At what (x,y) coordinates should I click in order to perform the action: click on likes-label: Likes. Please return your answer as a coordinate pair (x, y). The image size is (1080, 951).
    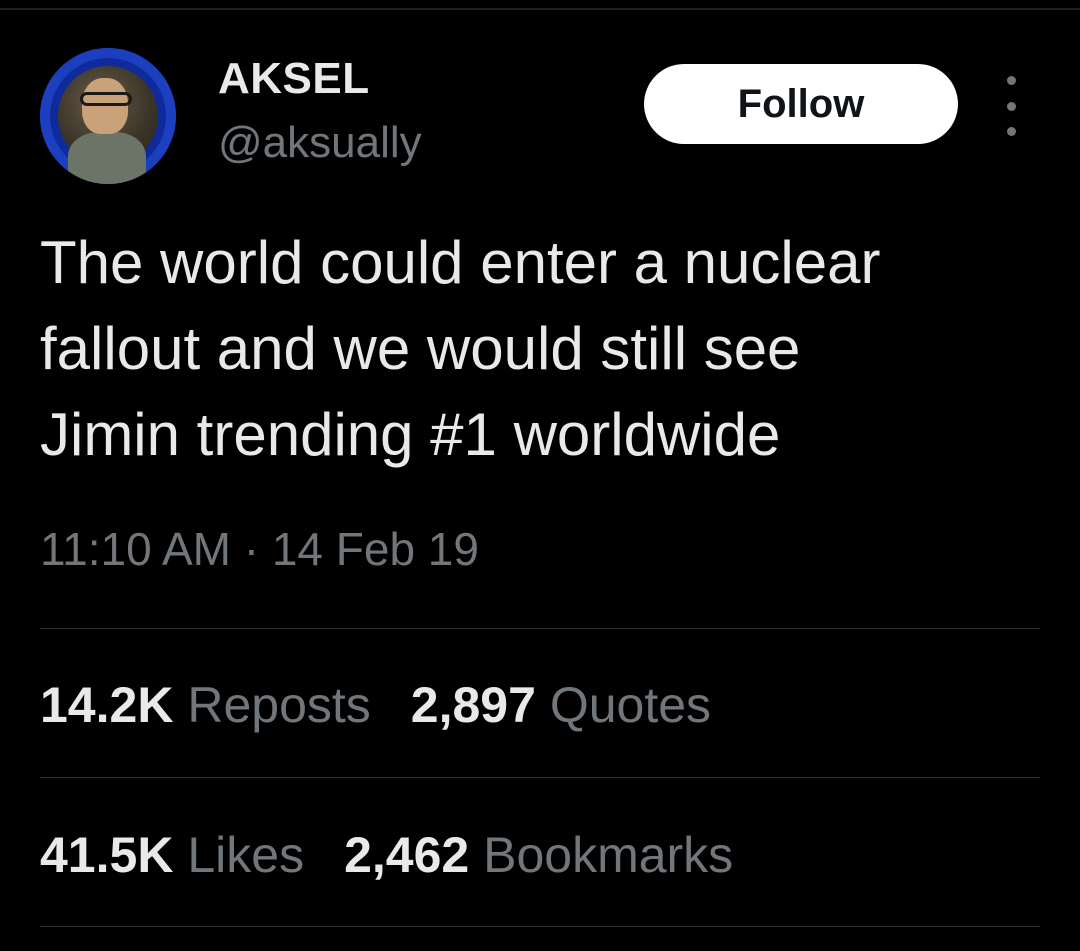
    Looking at the image, I should click on (246, 855).